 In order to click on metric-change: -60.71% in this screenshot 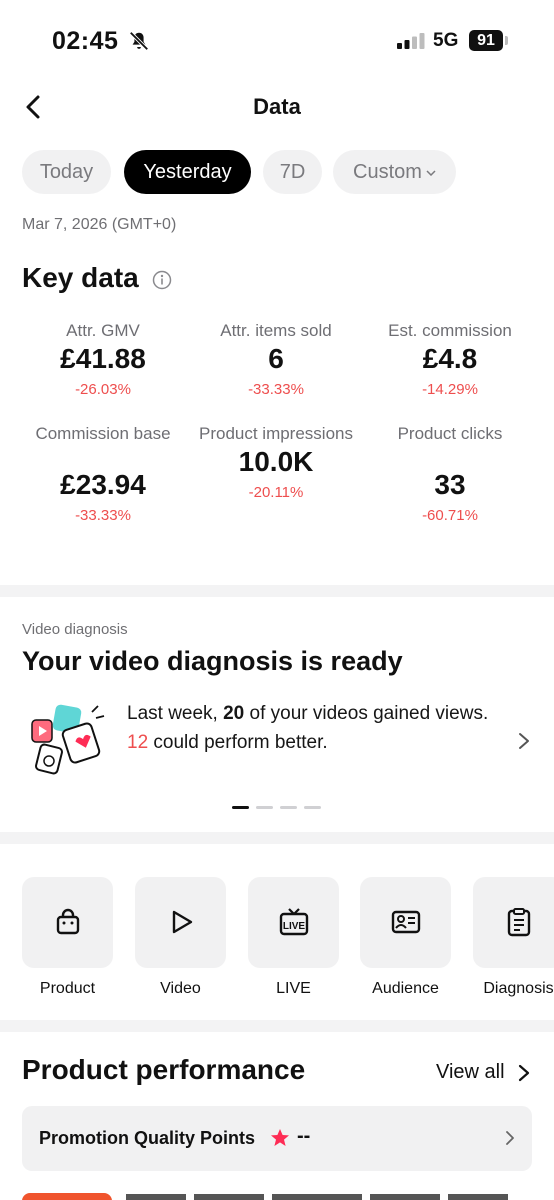, I will do `click(450, 515)`.